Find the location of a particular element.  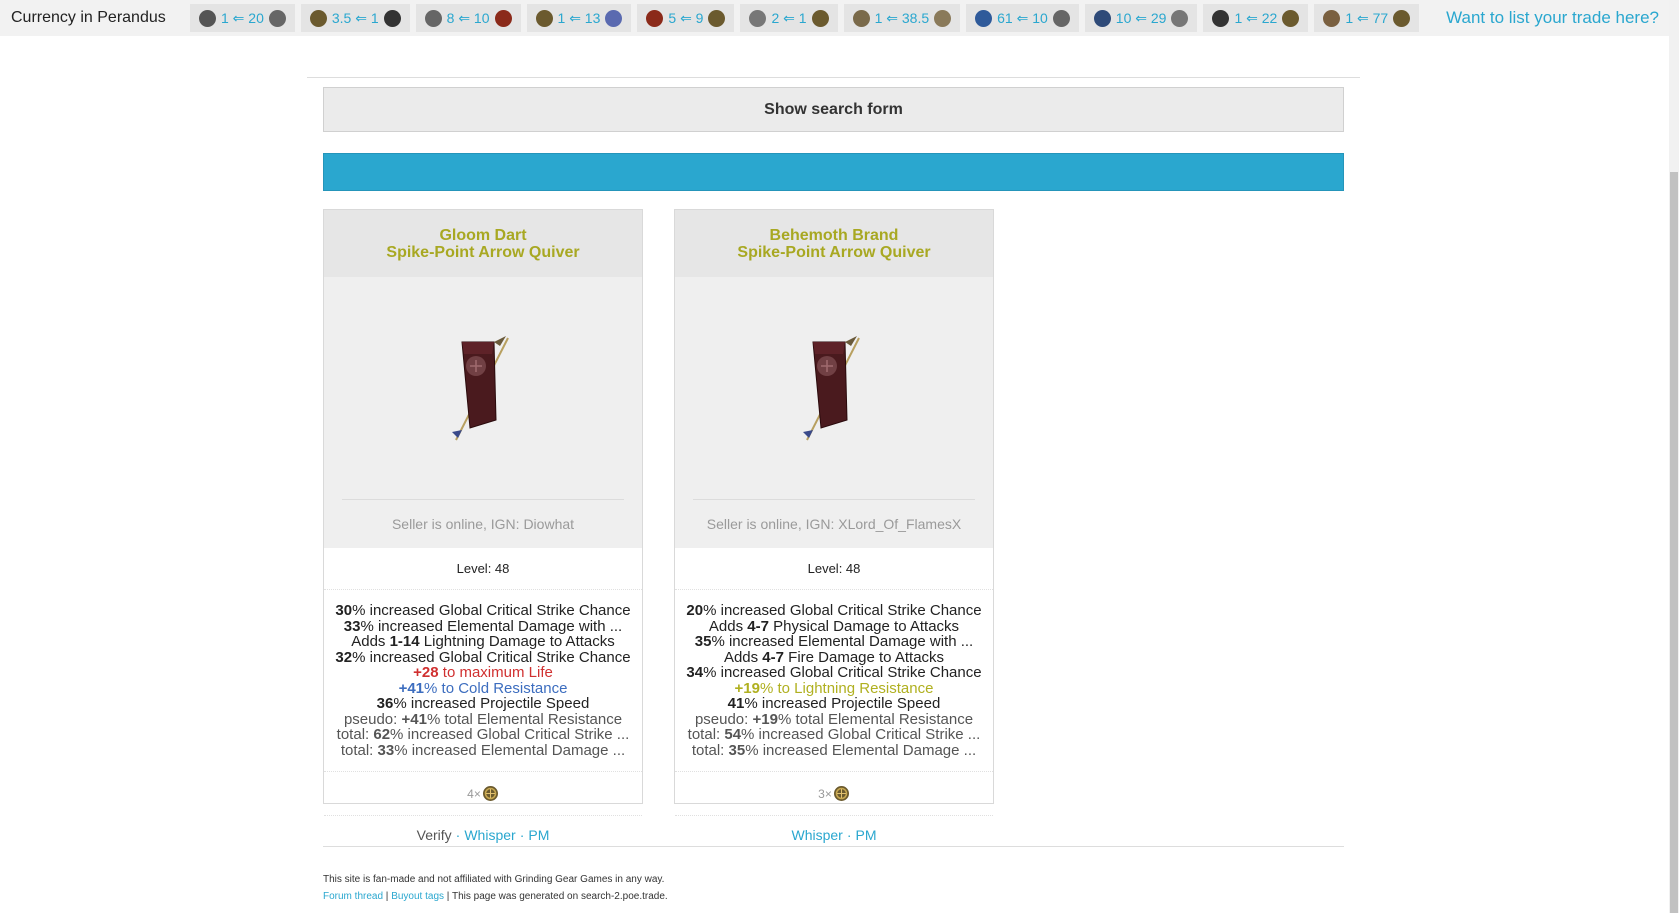

currency-rate-0: 1 ⇐ 20 is located at coordinates (242, 18).